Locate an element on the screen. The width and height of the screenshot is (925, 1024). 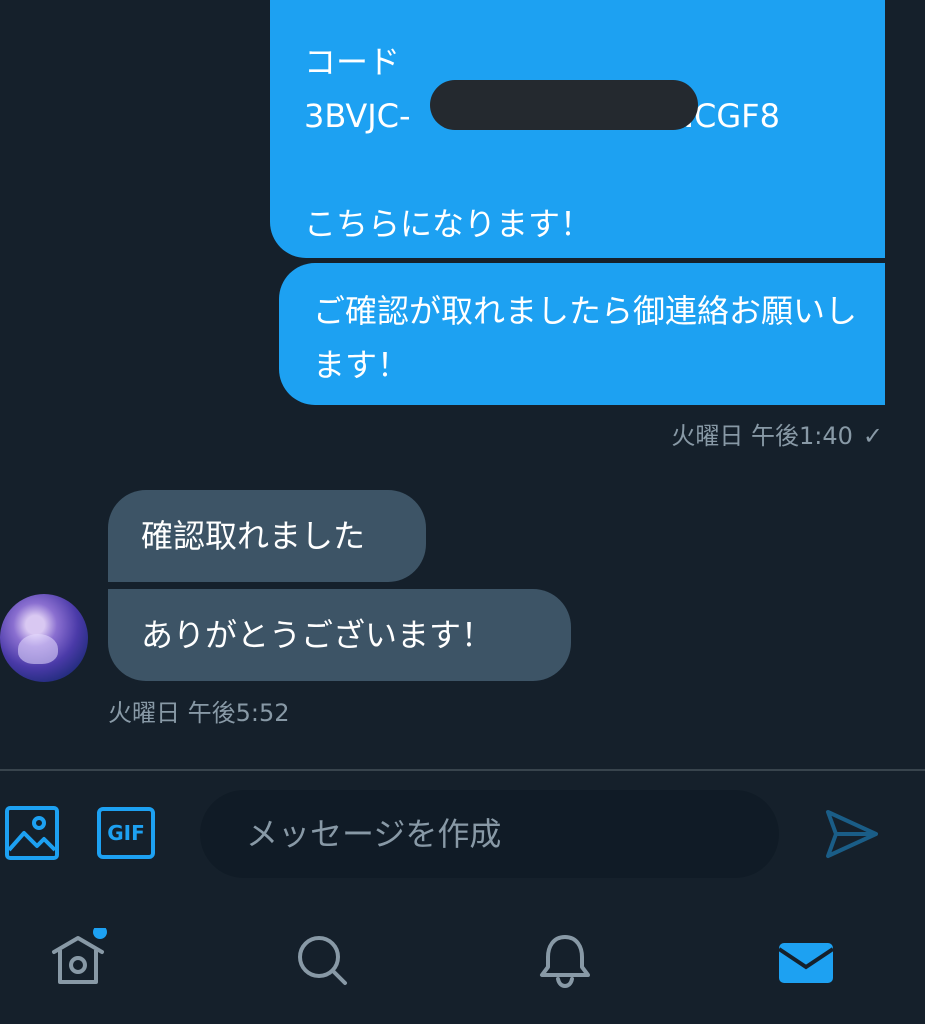
code-prefix: 3BVJC- is located at coordinates (357, 116).